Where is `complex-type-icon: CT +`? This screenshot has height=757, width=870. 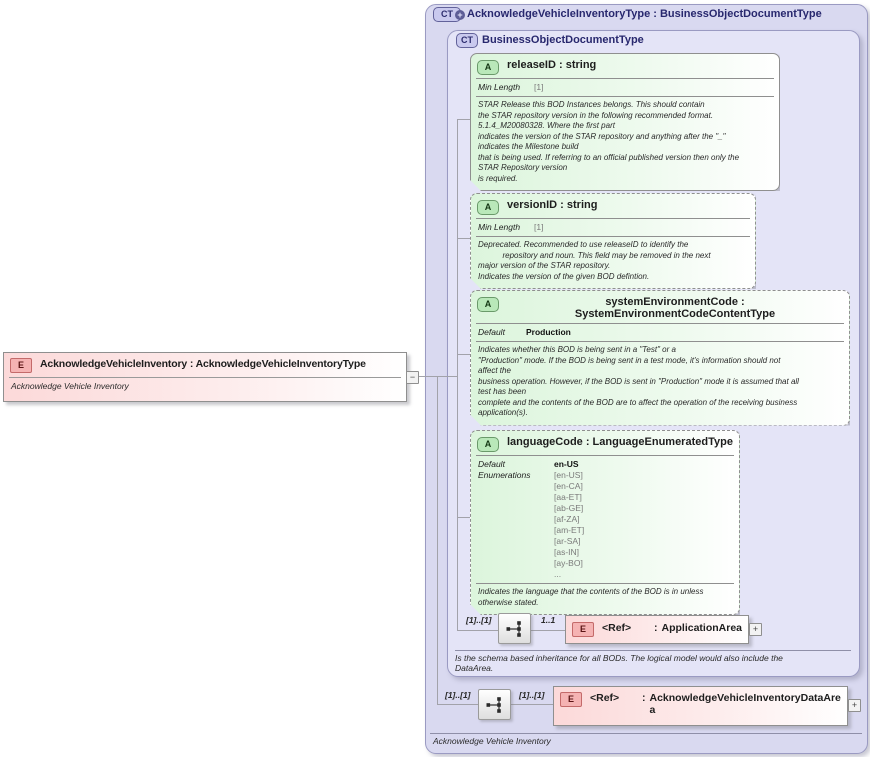 complex-type-icon: CT + is located at coordinates (449, 14).